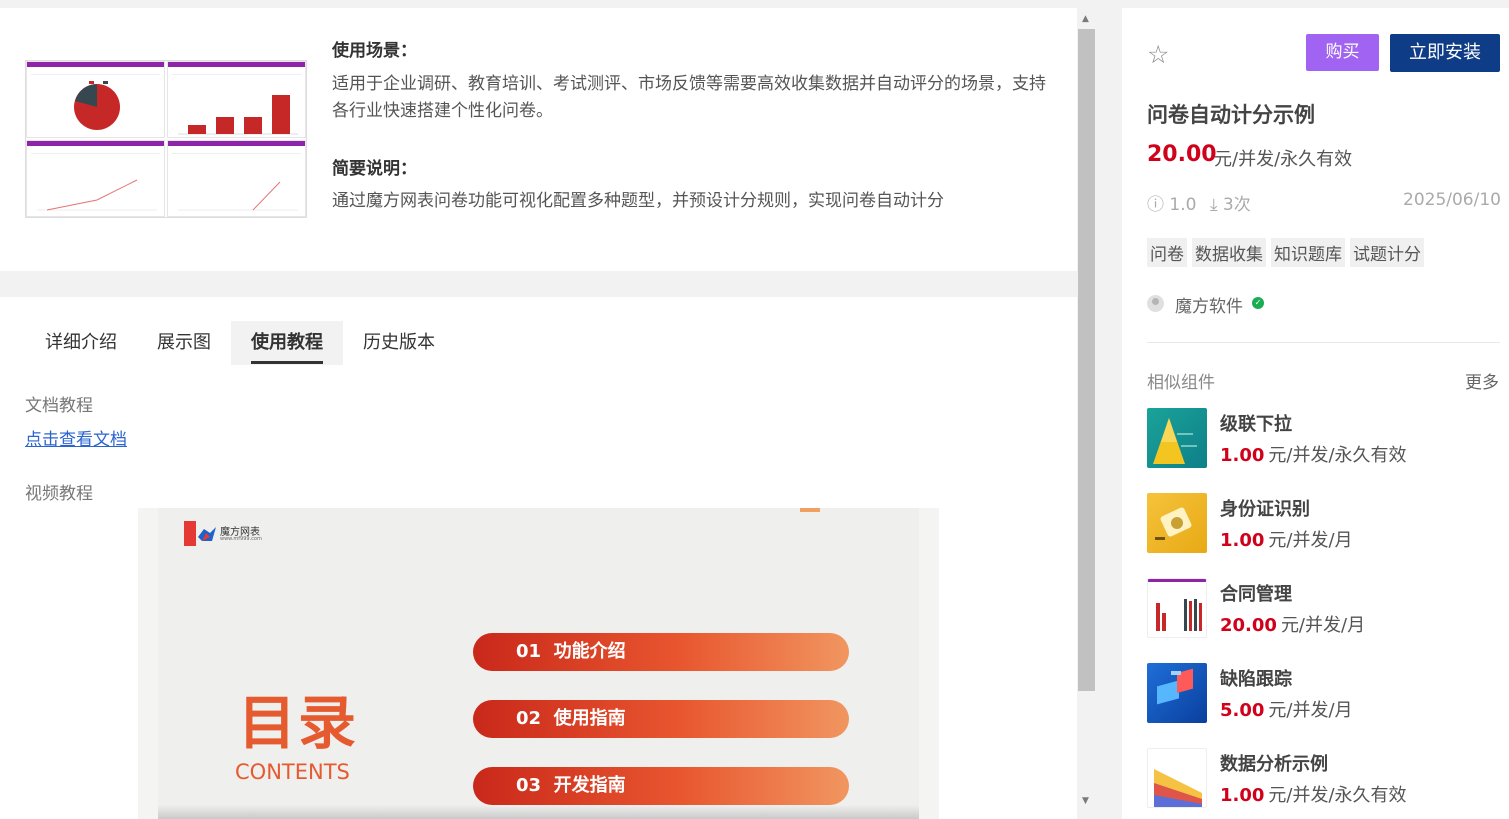  I want to click on favorite-star-icon: ☆, so click(1158, 54).